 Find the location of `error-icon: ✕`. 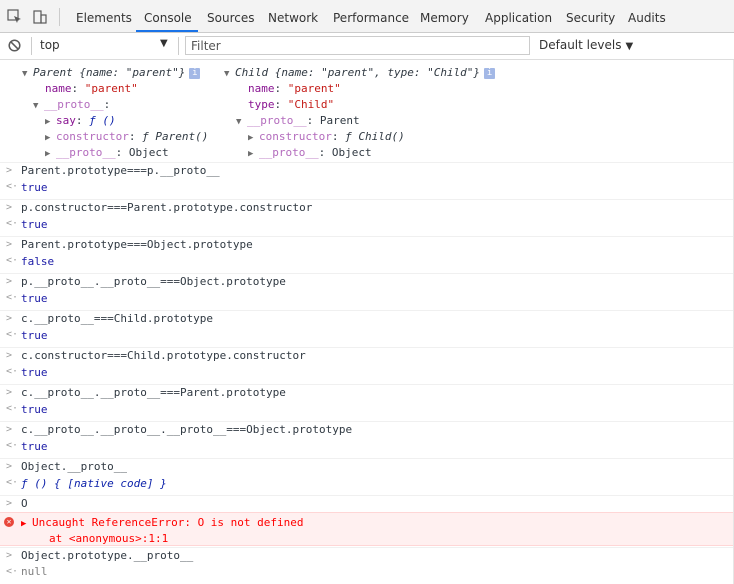

error-icon: ✕ is located at coordinates (9, 522).